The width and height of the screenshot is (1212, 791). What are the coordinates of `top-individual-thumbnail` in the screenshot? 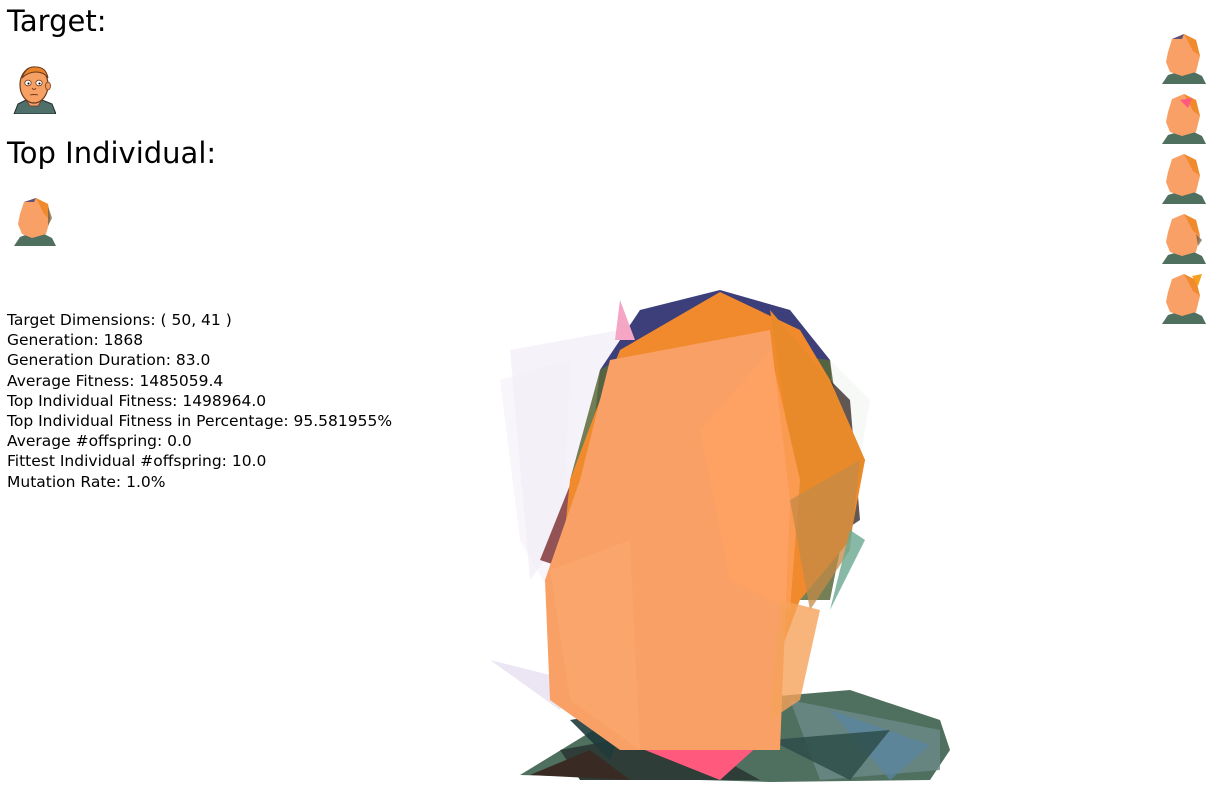 It's located at (35, 222).